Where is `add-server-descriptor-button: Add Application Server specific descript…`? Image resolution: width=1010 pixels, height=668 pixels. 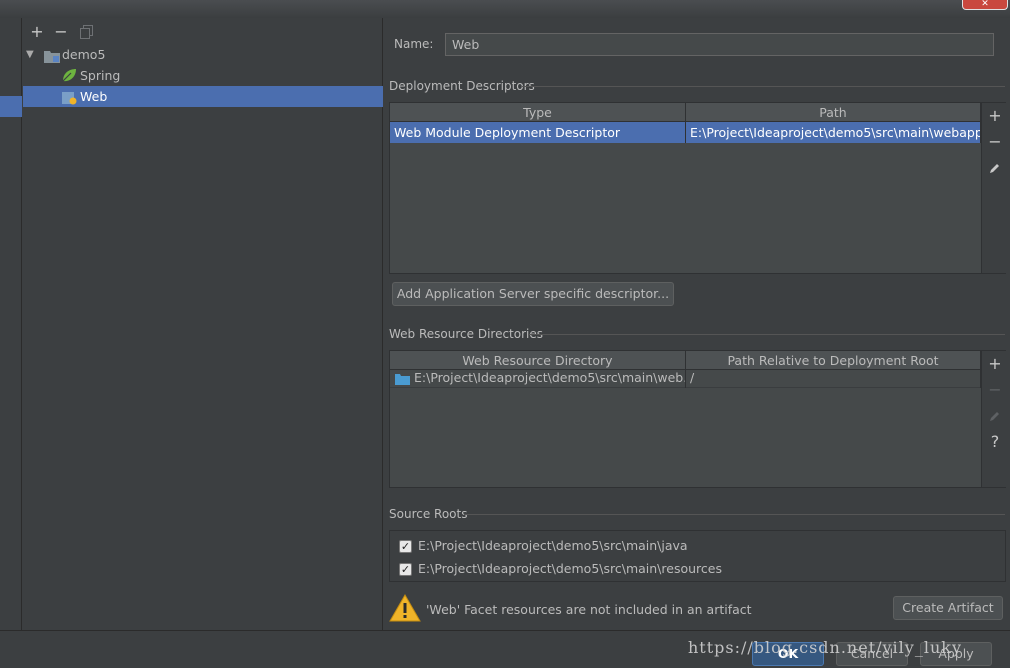
add-server-descriptor-button: Add Application Server specific descript… is located at coordinates (533, 294).